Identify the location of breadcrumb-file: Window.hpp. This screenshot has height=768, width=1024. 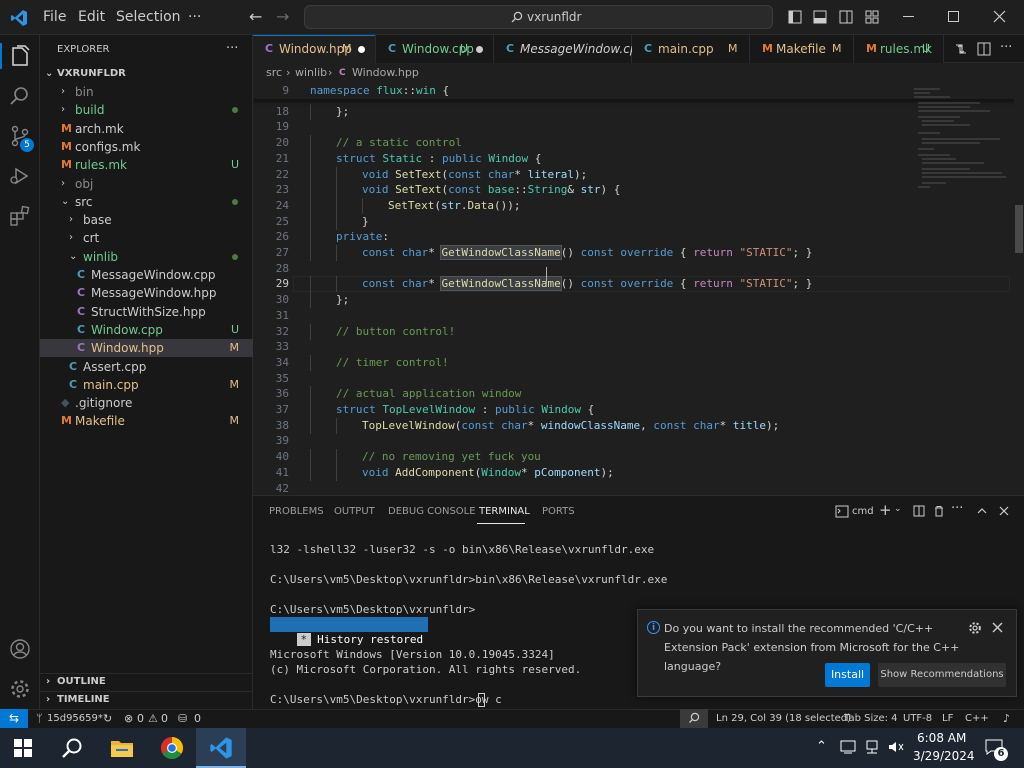
(385, 73).